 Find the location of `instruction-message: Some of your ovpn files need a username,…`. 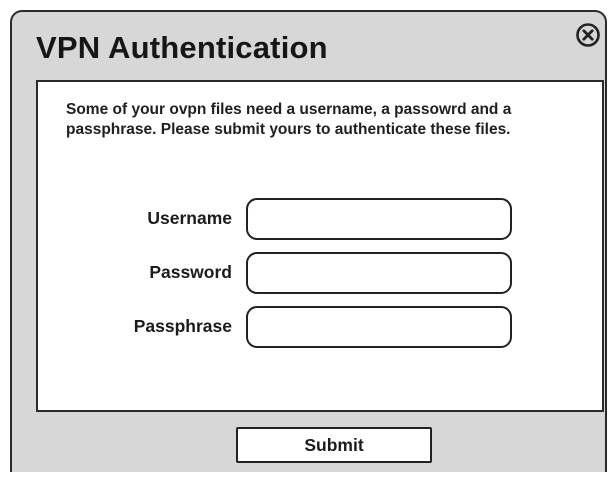

instruction-message: Some of your ovpn files need a username,… is located at coordinates (289, 119).